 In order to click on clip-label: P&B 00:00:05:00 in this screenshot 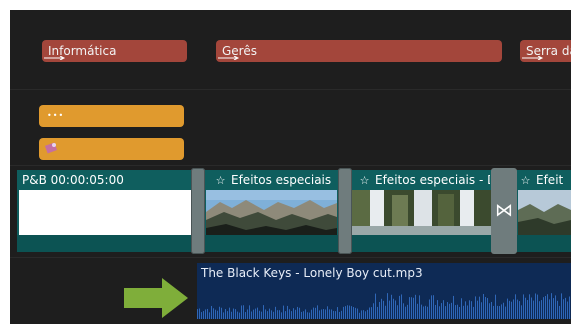, I will do `click(73, 180)`.